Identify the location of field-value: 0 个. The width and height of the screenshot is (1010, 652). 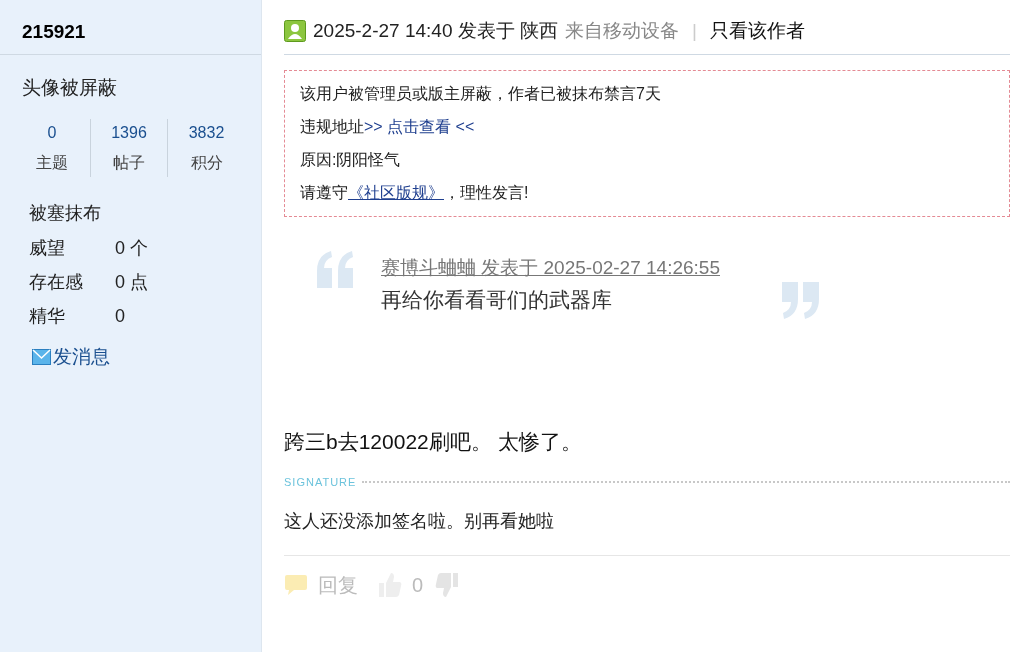
(131, 248).